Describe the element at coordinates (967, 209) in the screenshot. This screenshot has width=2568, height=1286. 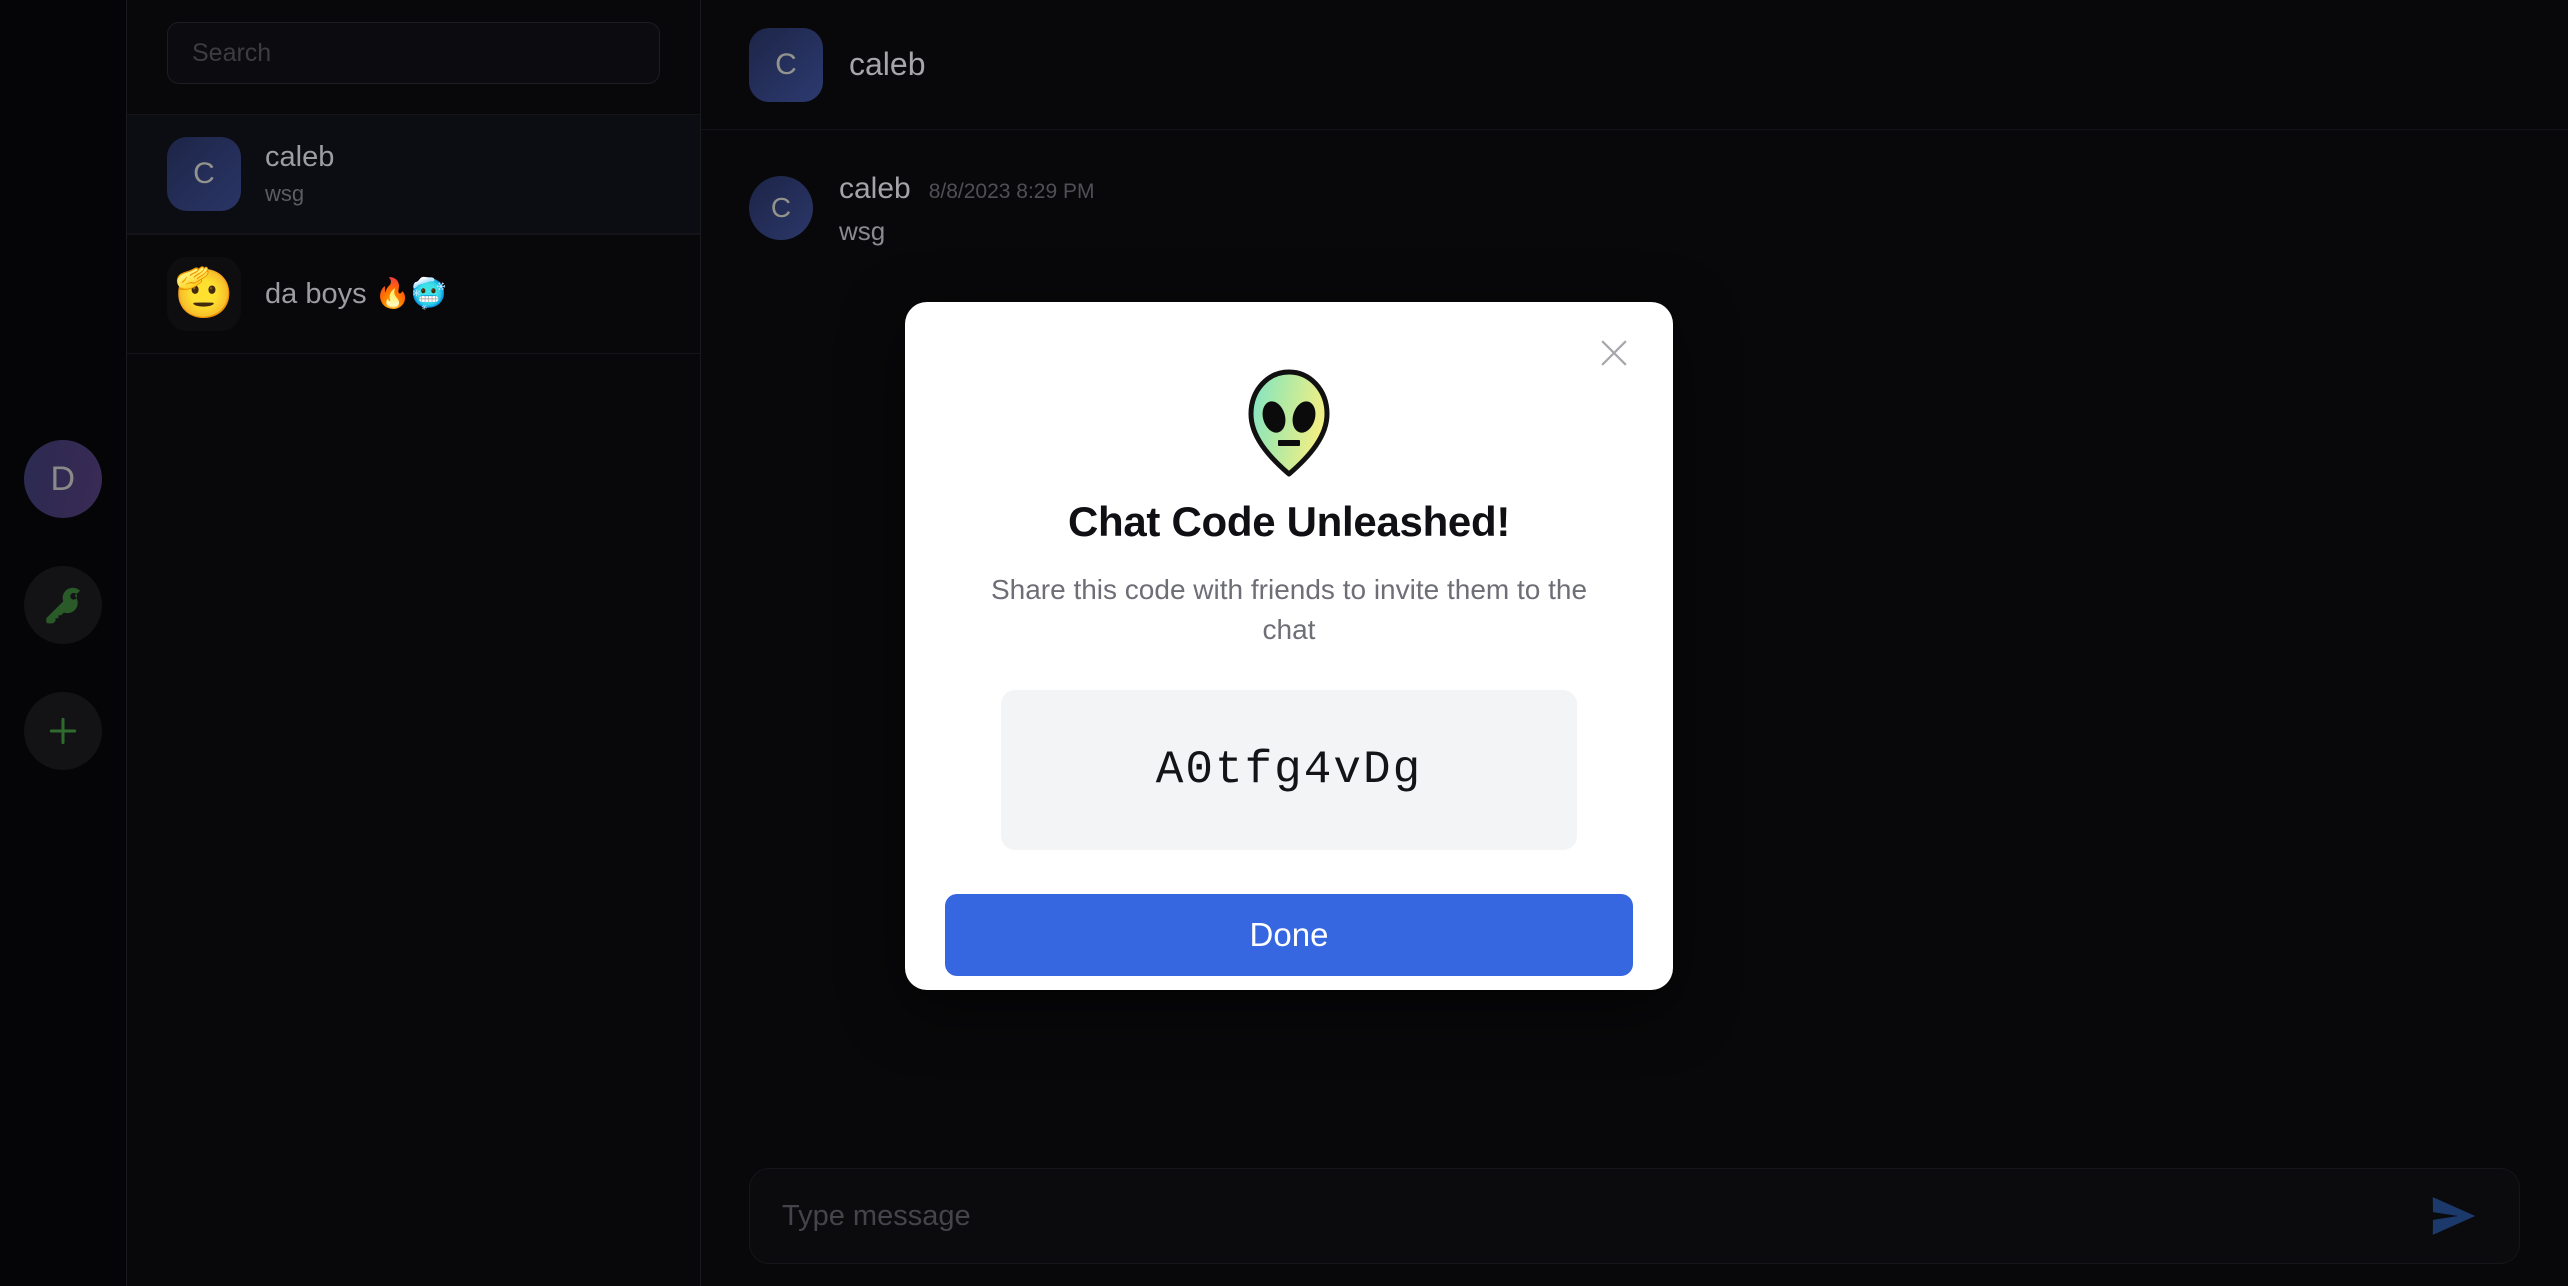
I see `message-body: caleb 8/8/2023 8:29 PM wsg` at that location.